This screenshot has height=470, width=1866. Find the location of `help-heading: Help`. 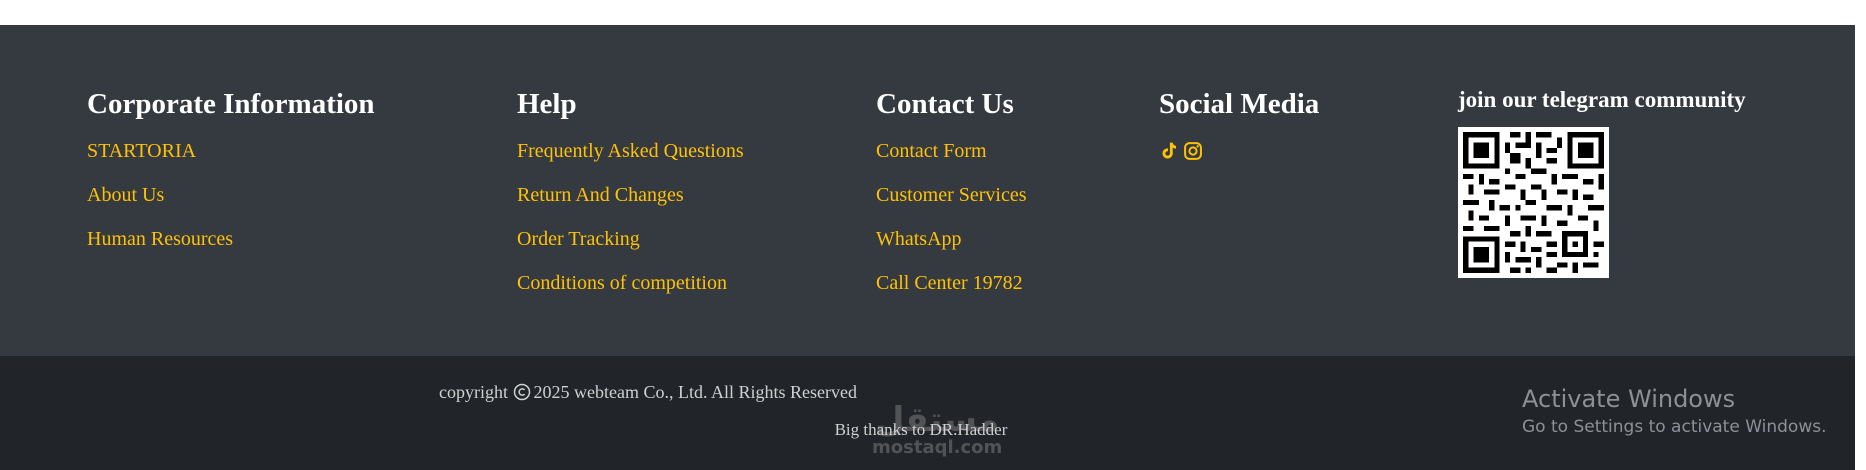

help-heading: Help is located at coordinates (547, 104).